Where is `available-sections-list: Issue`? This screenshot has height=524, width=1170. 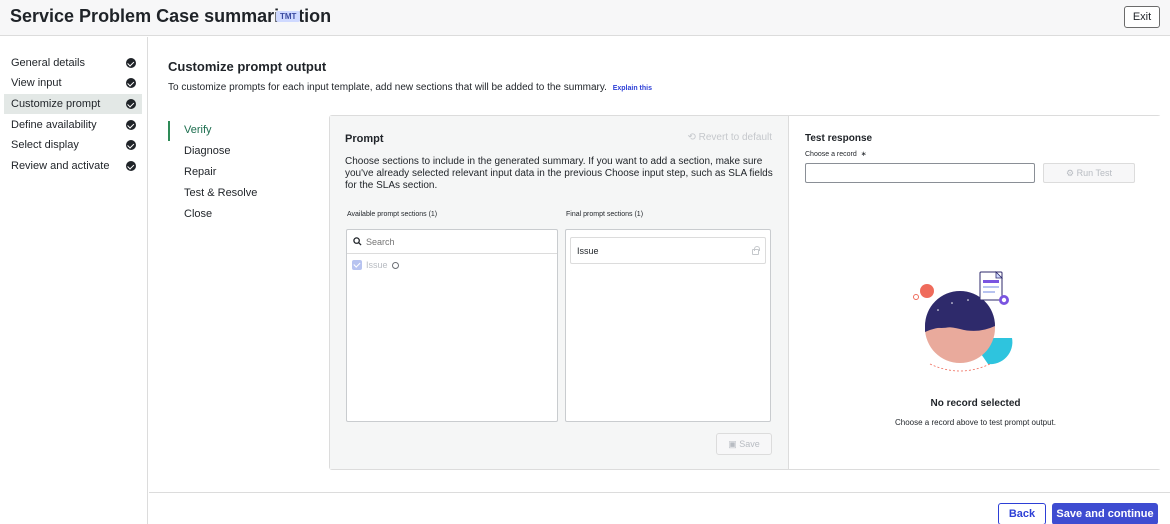
available-sections-list: Issue is located at coordinates (452, 325).